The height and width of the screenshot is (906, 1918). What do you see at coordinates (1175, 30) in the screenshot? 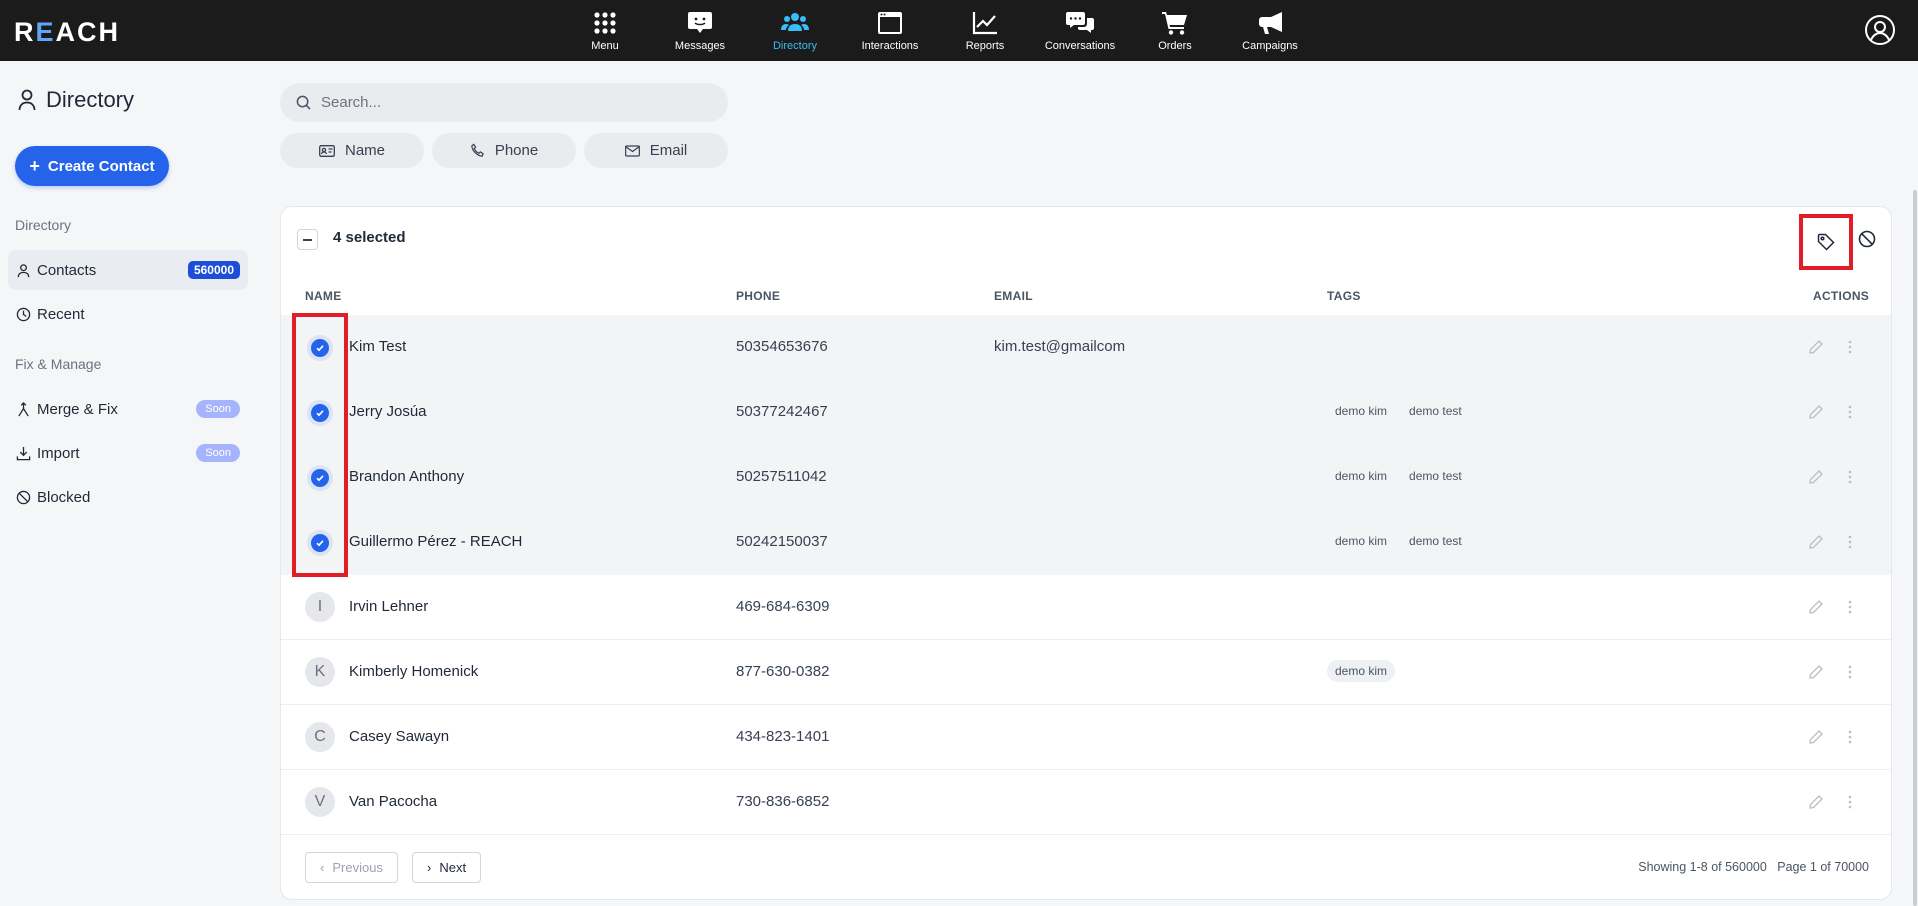
I see `nav-item-orders: Orders` at bounding box center [1175, 30].